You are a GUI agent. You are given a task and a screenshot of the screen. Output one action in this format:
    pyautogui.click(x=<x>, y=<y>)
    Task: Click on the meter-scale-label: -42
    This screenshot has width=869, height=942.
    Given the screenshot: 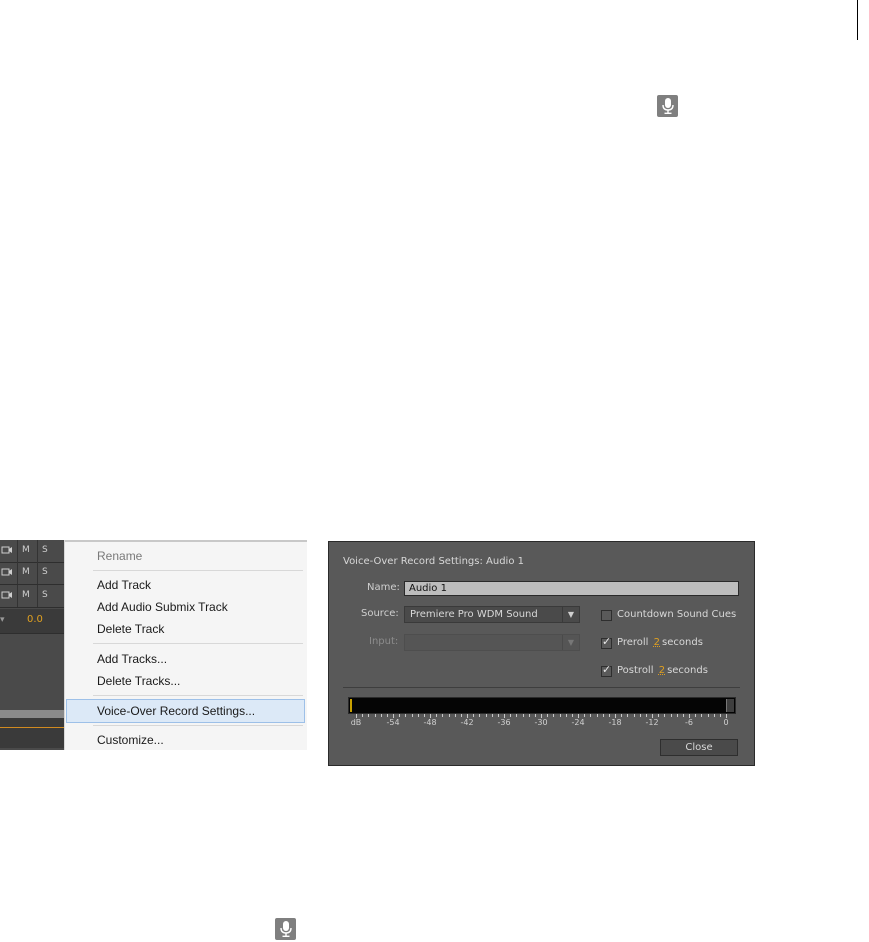 What is the action you would take?
    pyautogui.click(x=467, y=722)
    